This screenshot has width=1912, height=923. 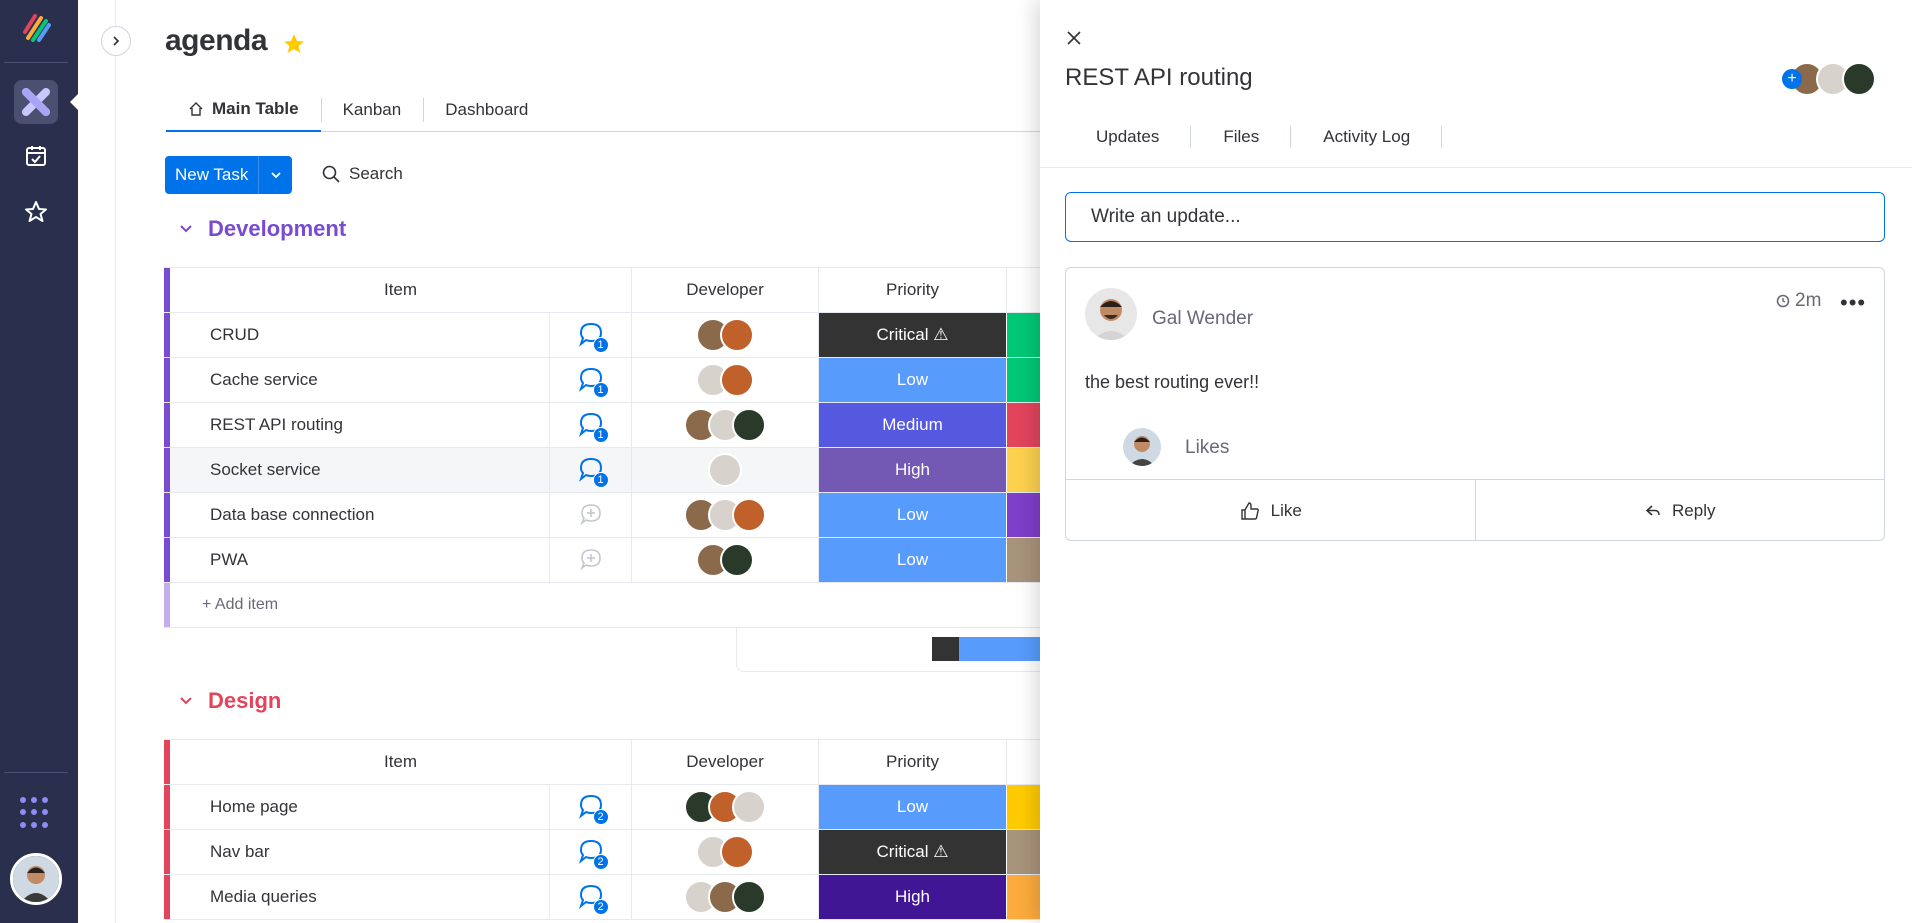 What do you see at coordinates (1792, 79) in the screenshot?
I see `add-subscriber-icon: +` at bounding box center [1792, 79].